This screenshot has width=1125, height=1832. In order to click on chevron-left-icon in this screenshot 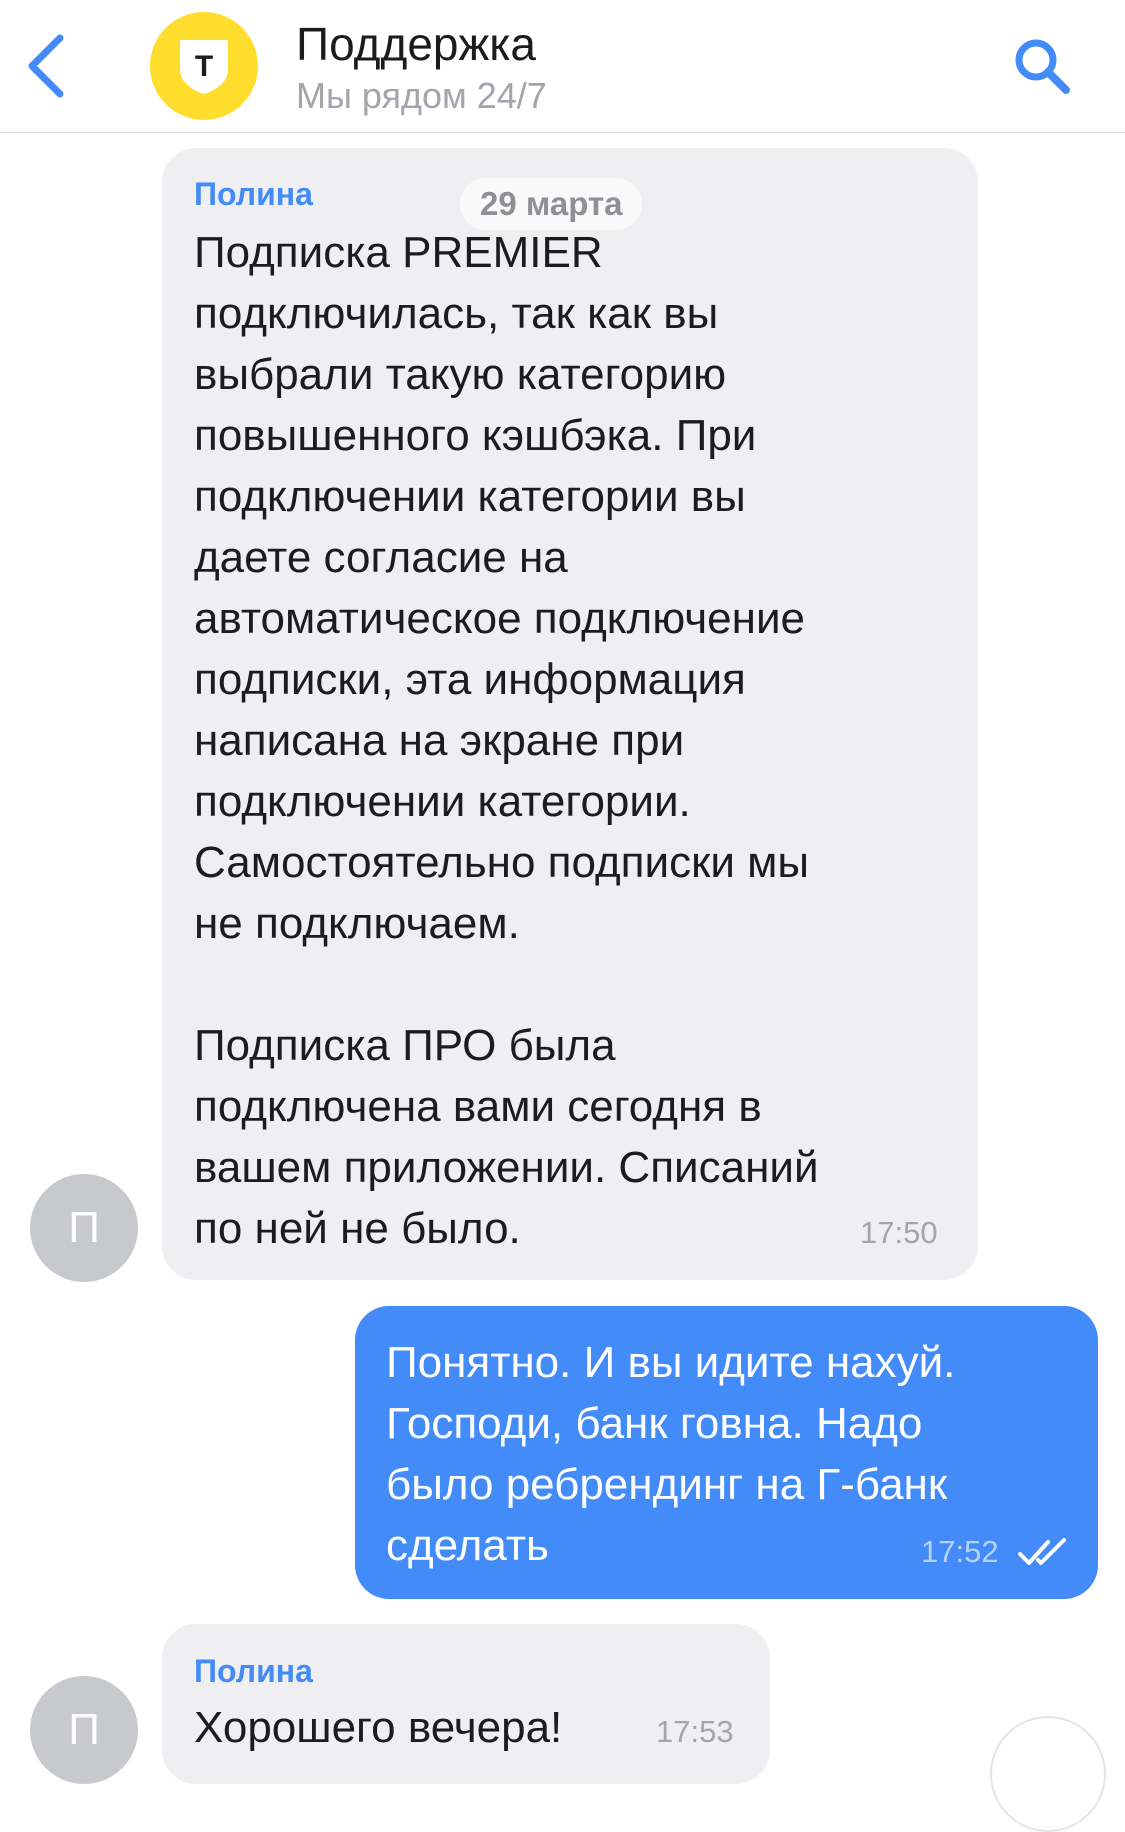, I will do `click(46, 66)`.